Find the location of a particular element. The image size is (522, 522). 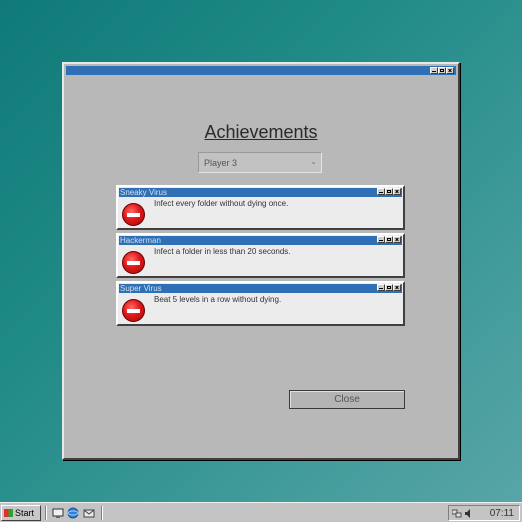

player-select-value: Player 3 is located at coordinates (221, 163).